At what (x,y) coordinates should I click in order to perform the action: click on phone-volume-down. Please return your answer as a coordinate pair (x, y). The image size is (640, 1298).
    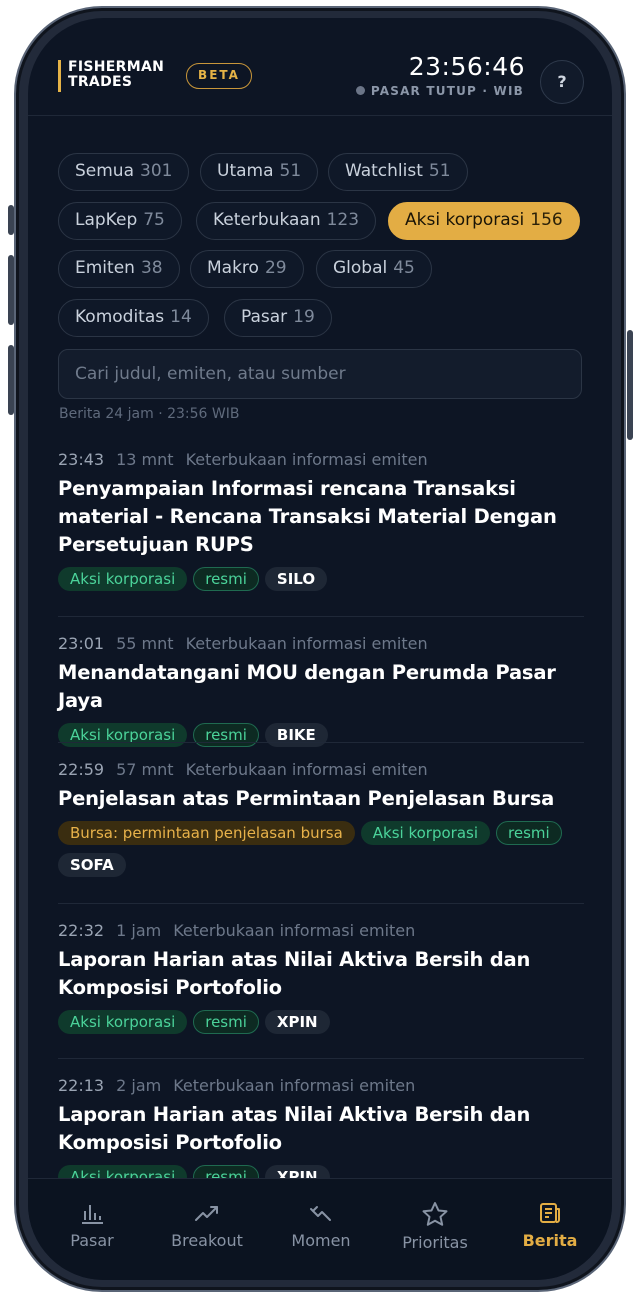
    Looking at the image, I should click on (11, 380).